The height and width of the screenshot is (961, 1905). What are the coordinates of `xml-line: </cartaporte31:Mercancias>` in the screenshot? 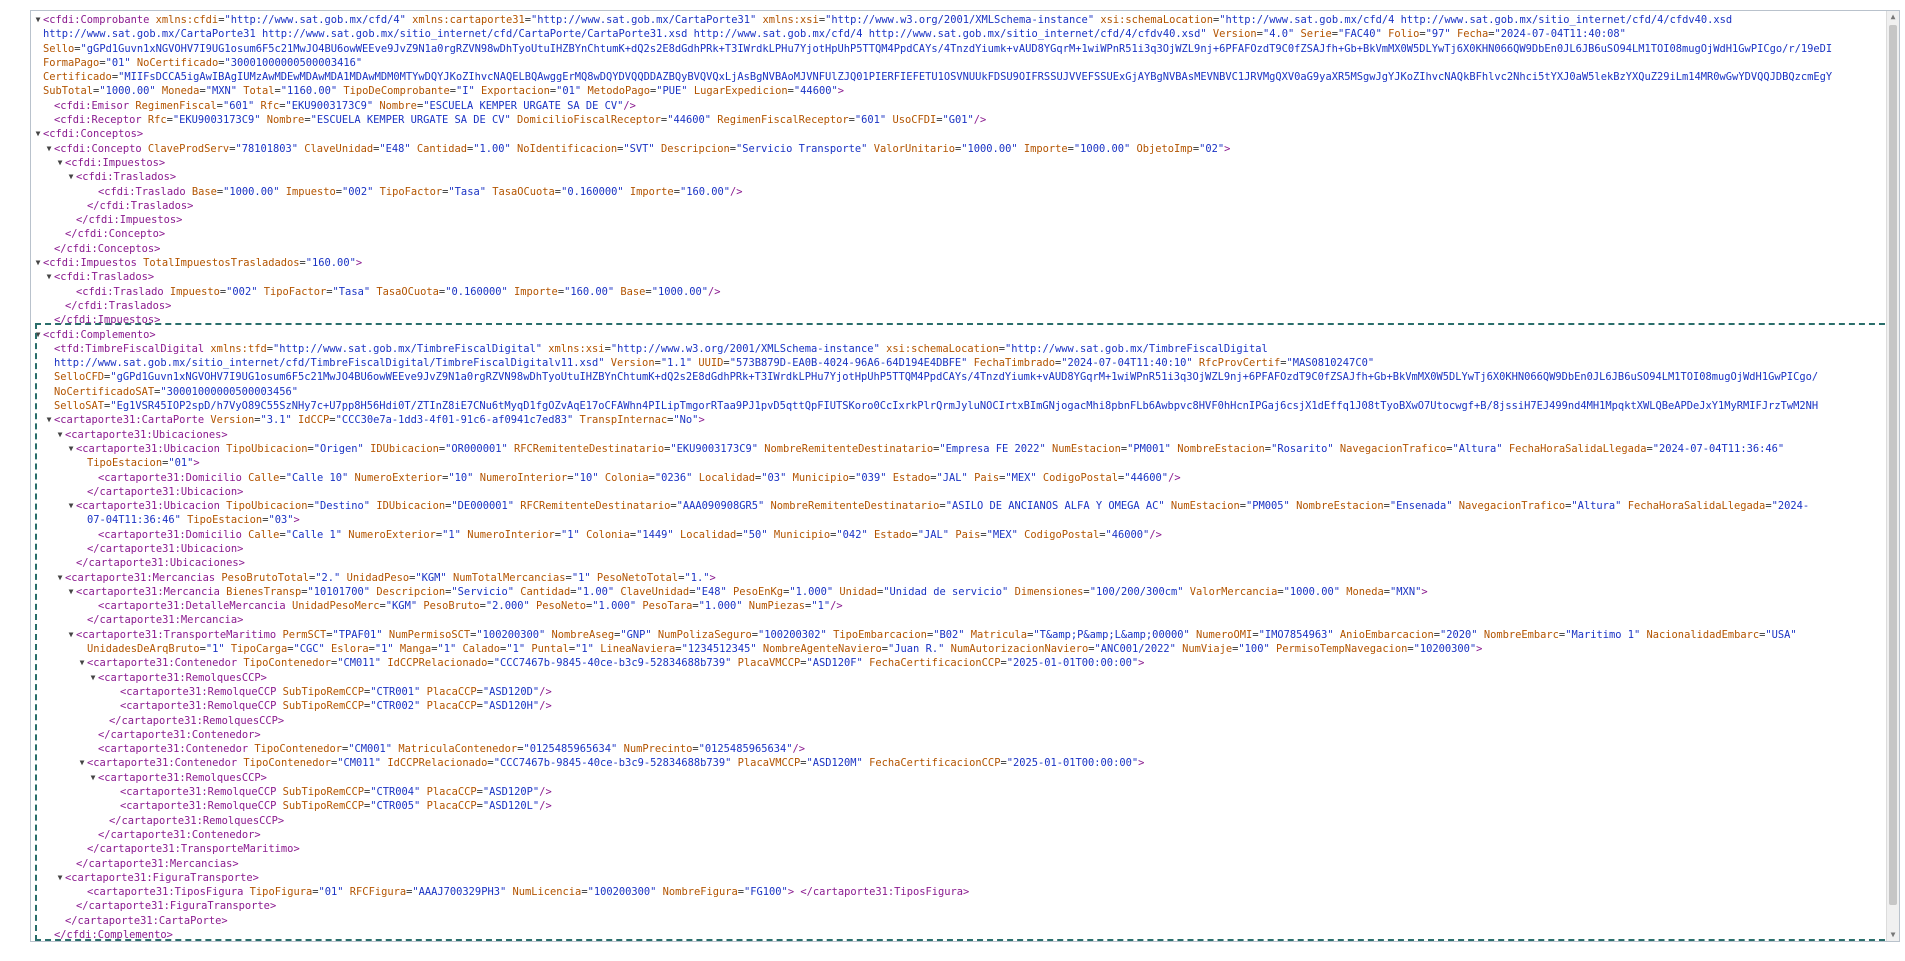 It's located at (956, 864).